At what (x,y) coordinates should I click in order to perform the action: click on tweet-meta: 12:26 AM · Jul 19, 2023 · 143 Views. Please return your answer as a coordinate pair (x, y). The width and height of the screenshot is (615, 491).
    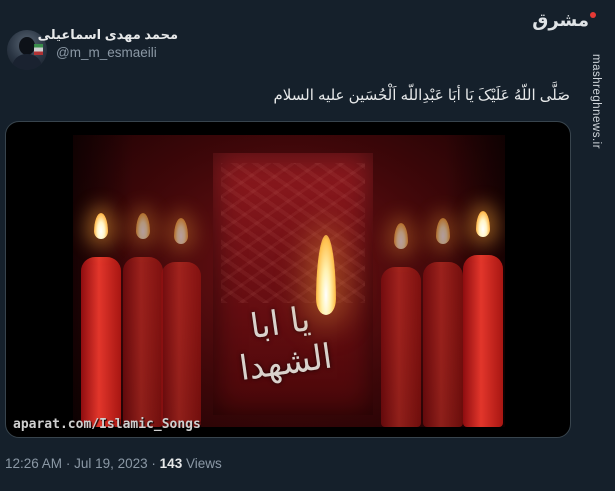
    Looking at the image, I should click on (113, 463).